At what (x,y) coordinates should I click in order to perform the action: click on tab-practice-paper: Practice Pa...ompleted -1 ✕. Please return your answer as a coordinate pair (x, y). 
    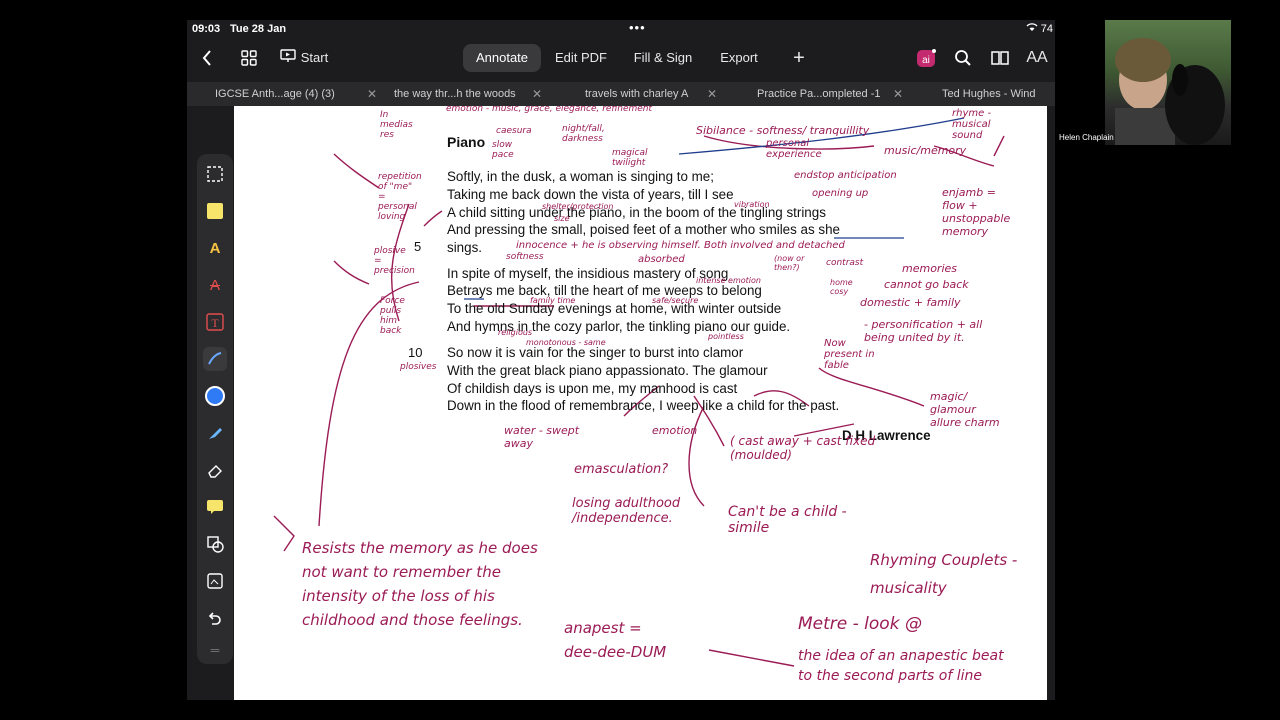
    Looking at the image, I should click on (830, 94).